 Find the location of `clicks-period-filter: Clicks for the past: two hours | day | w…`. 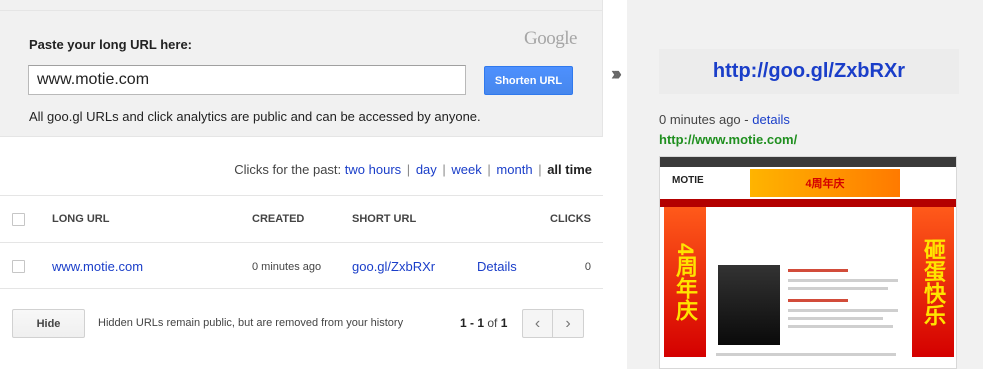

clicks-period-filter: Clicks for the past: two hours | day | w… is located at coordinates (413, 169).